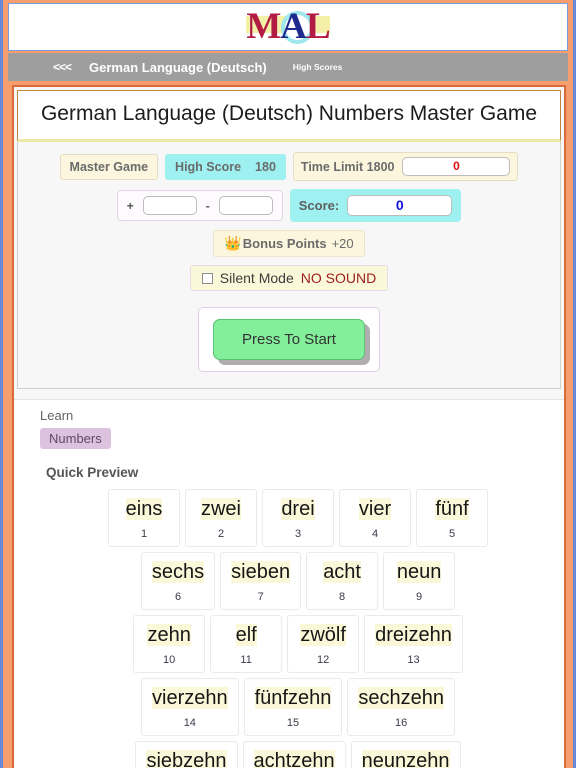  I want to click on word-card-number: 4, so click(375, 534).